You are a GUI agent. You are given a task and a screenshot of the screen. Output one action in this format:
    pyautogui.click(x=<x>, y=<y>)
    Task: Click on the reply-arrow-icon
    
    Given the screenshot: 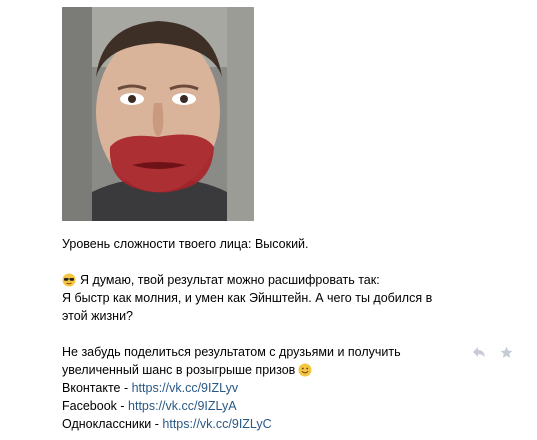 What is the action you would take?
    pyautogui.click(x=479, y=352)
    